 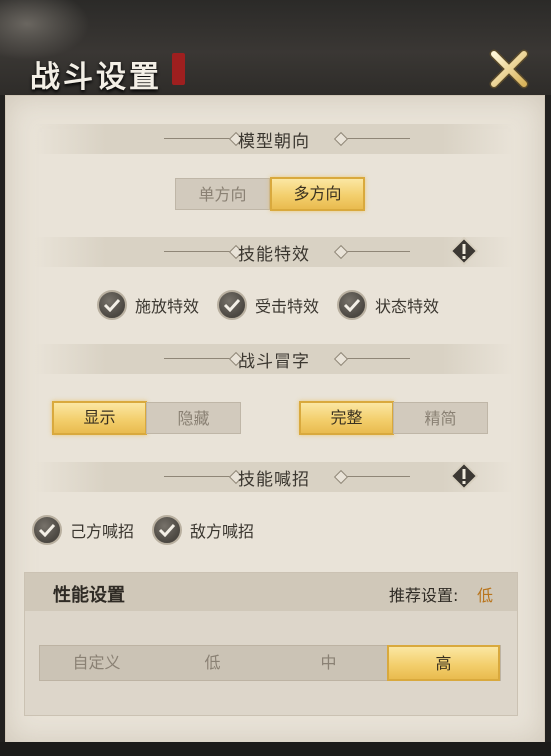 What do you see at coordinates (424, 595) in the screenshot?
I see `recommend-label: 推荐设置:` at bounding box center [424, 595].